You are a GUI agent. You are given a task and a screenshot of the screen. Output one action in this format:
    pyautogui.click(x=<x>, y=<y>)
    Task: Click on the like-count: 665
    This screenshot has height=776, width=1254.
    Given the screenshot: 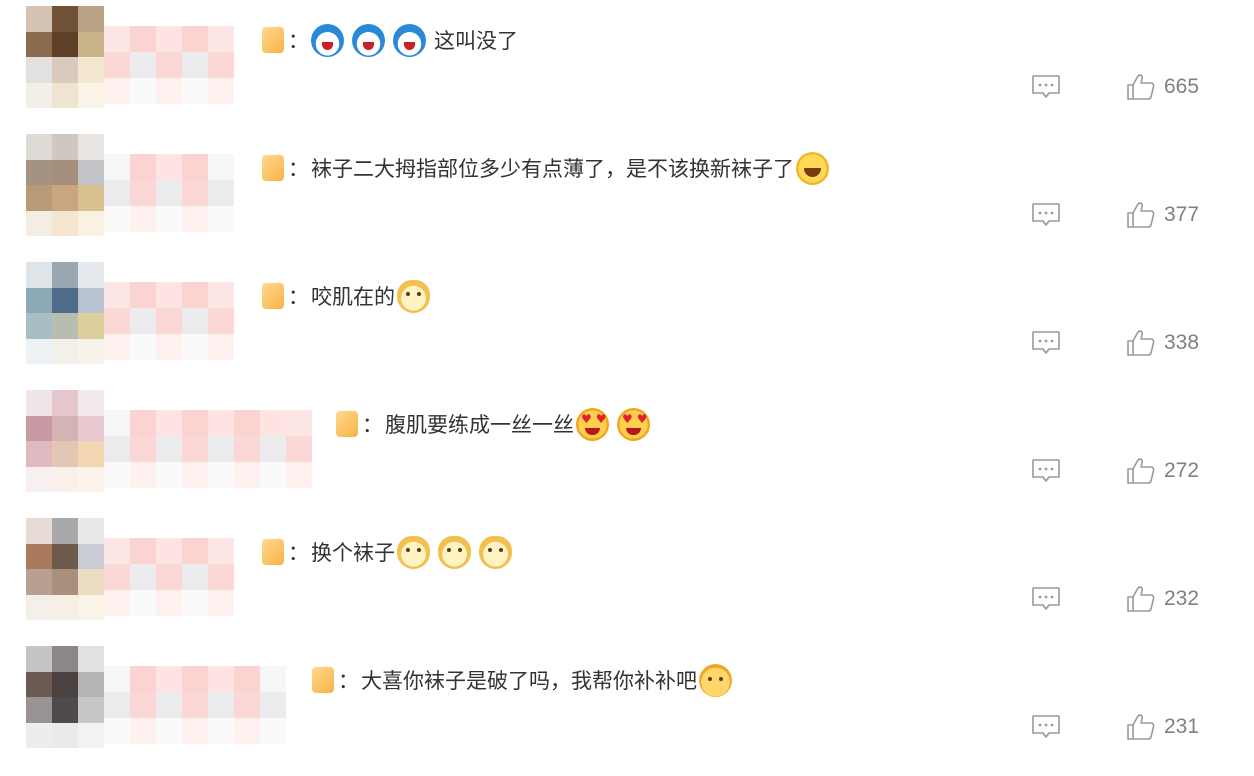 What is the action you would take?
    pyautogui.click(x=1182, y=86)
    